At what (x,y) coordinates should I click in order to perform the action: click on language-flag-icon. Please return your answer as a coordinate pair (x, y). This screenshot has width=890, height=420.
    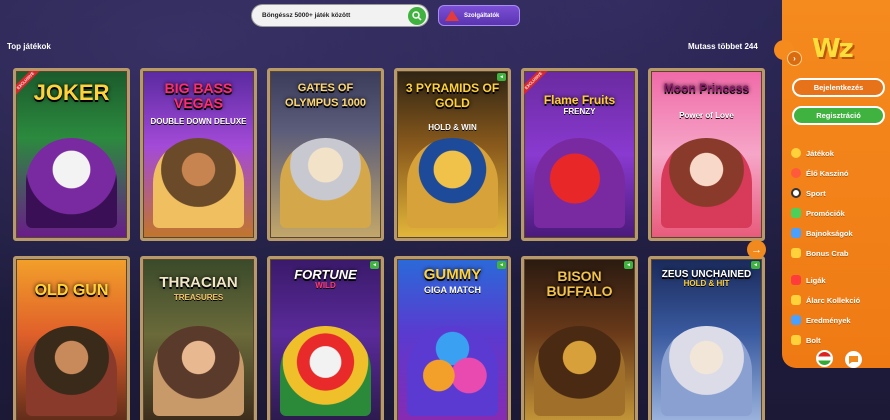
    Looking at the image, I should click on (824, 358).